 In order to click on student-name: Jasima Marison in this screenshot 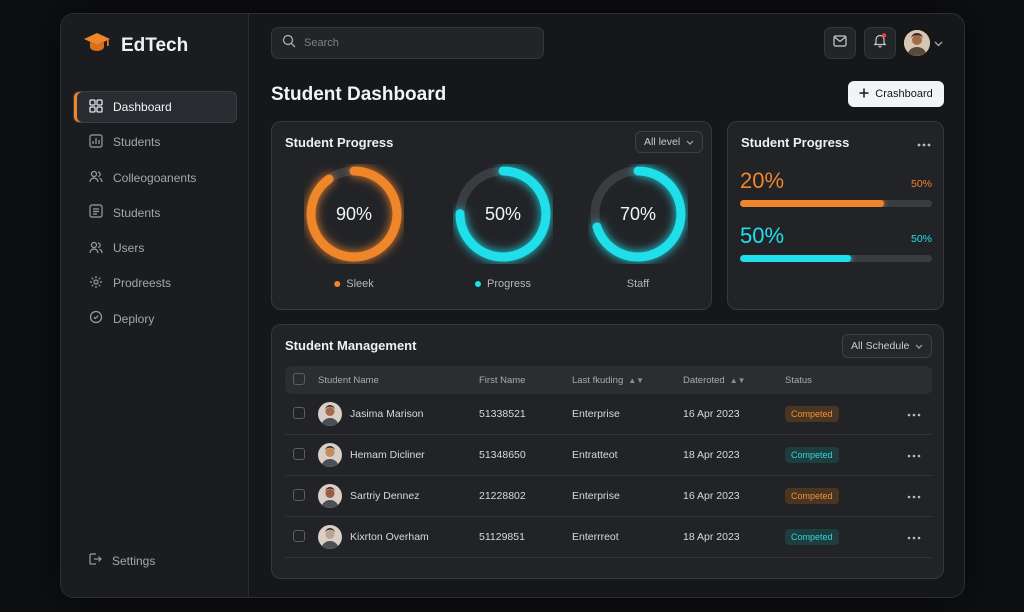, I will do `click(387, 414)`.